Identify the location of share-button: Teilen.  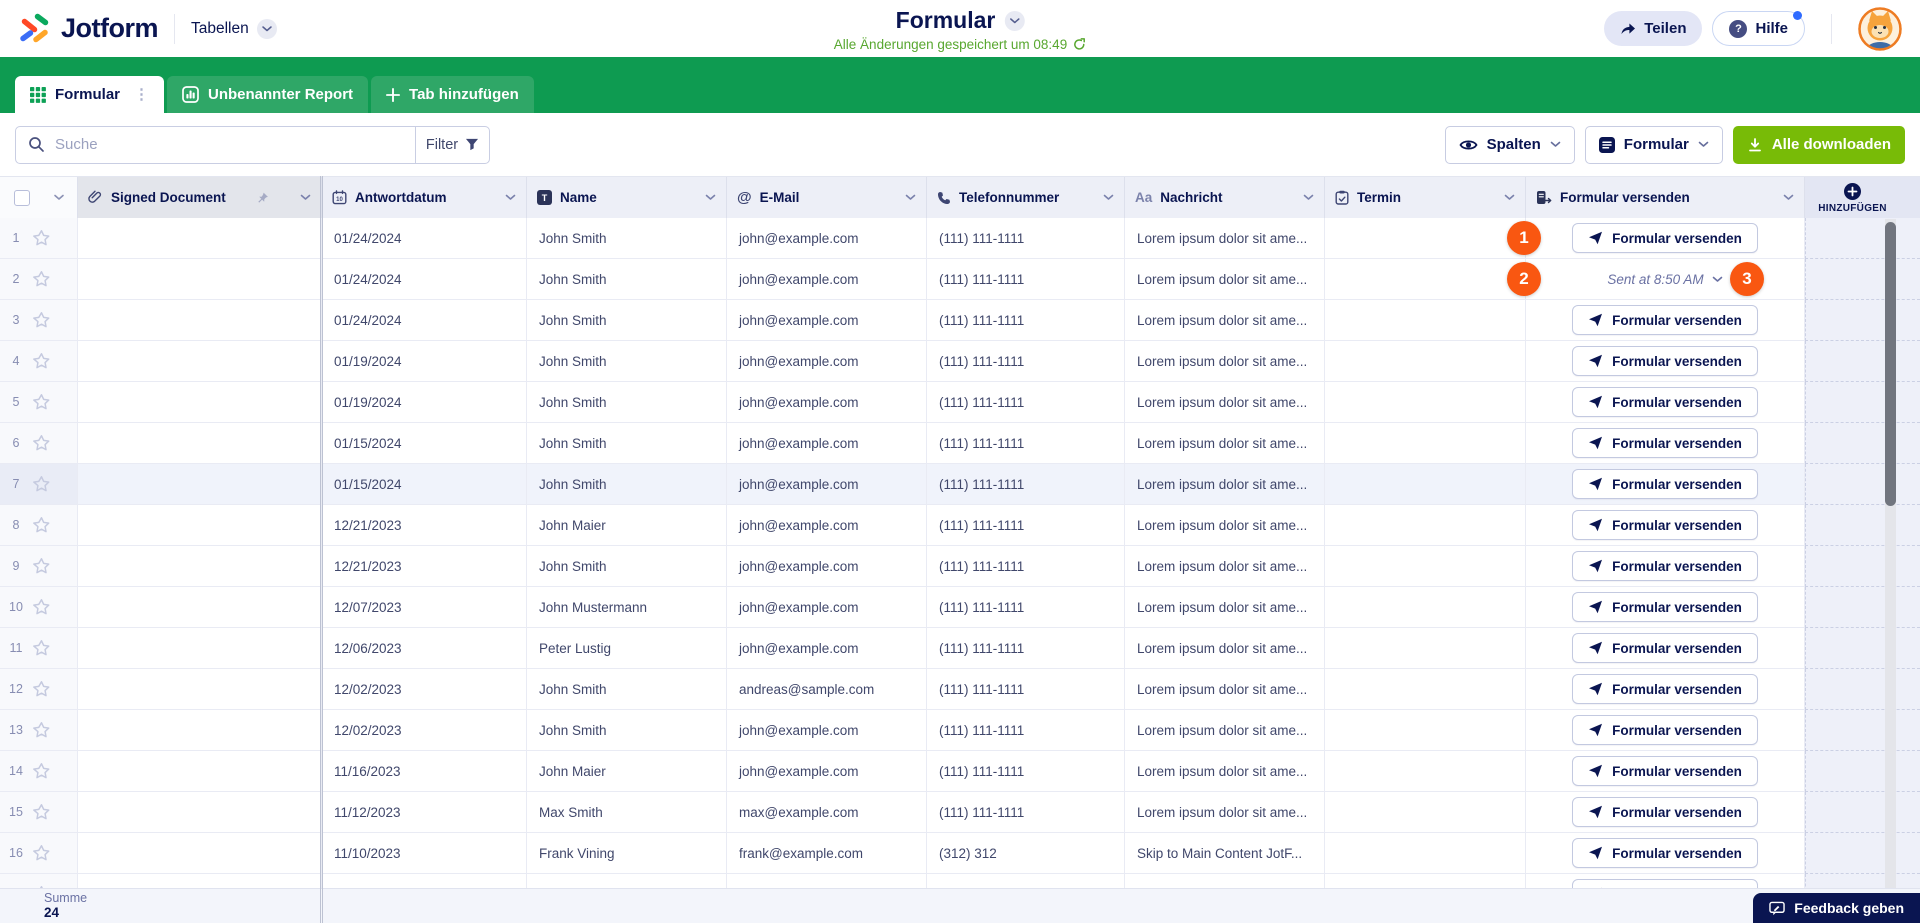
(1653, 28).